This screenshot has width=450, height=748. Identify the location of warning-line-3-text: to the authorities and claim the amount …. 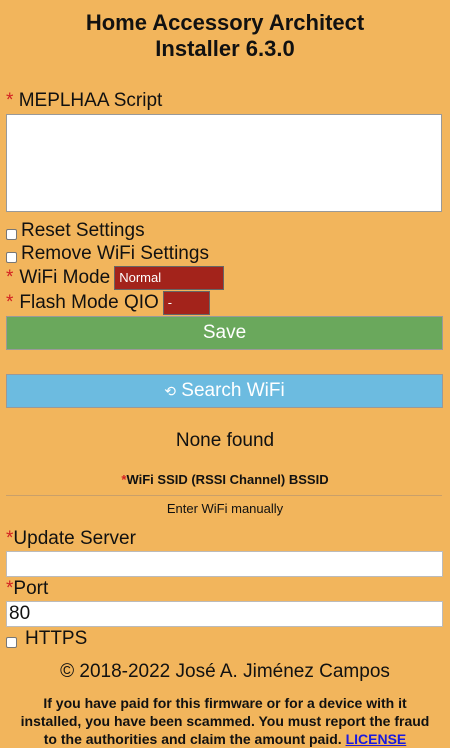
(192, 739).